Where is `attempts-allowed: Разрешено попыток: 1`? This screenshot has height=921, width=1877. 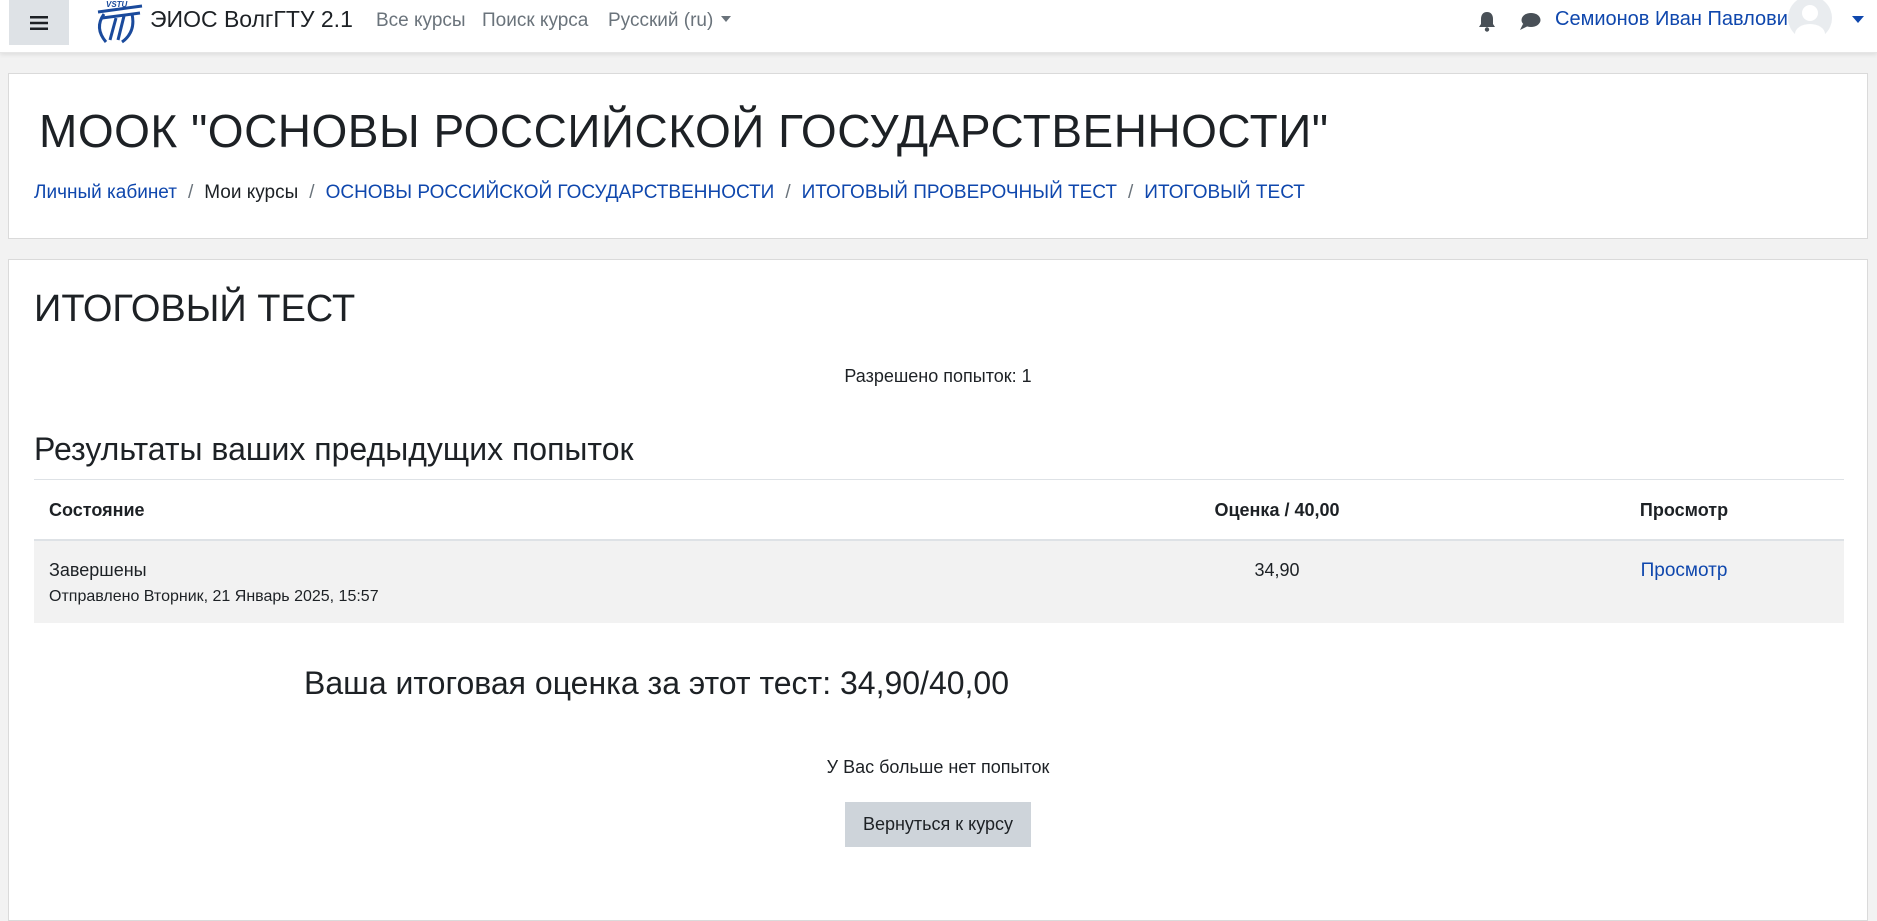
attempts-allowed: Разрешено попыток: 1 is located at coordinates (938, 376).